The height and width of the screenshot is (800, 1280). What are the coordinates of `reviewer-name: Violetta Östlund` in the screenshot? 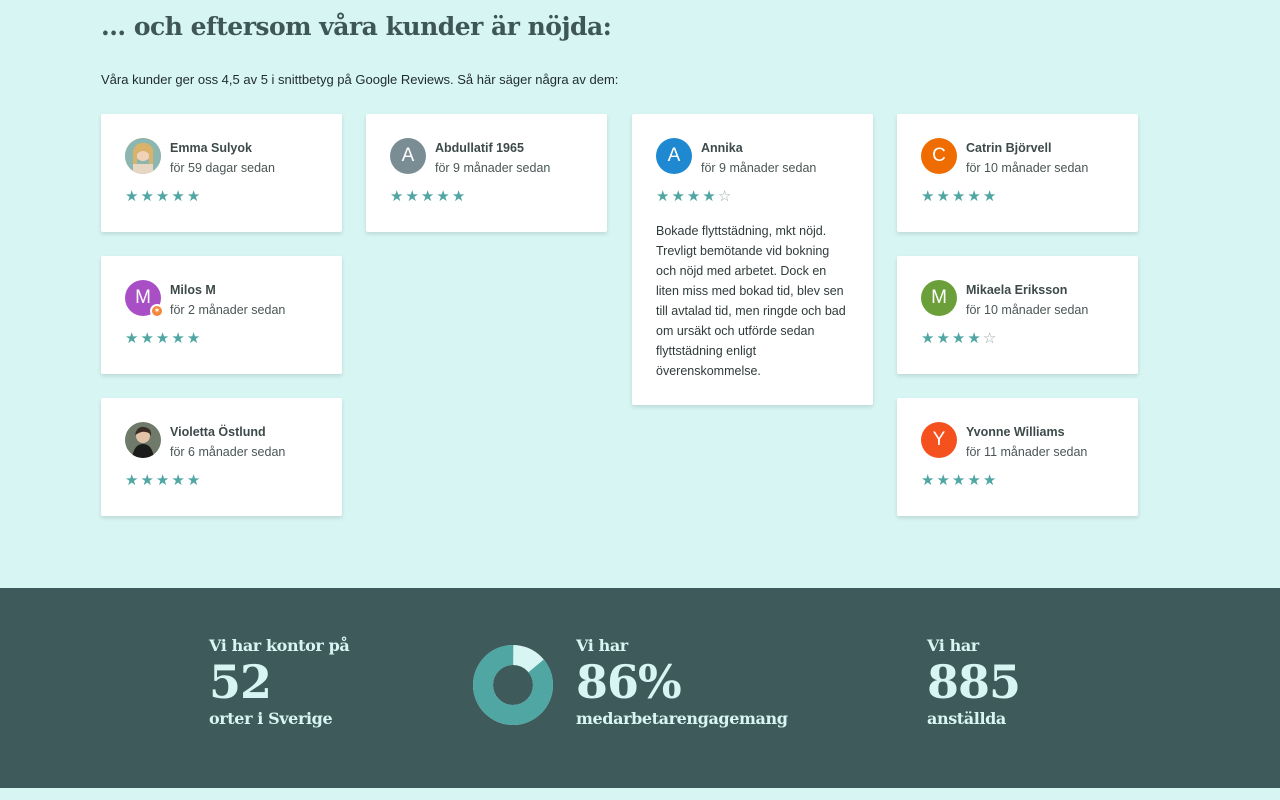 It's located at (218, 432).